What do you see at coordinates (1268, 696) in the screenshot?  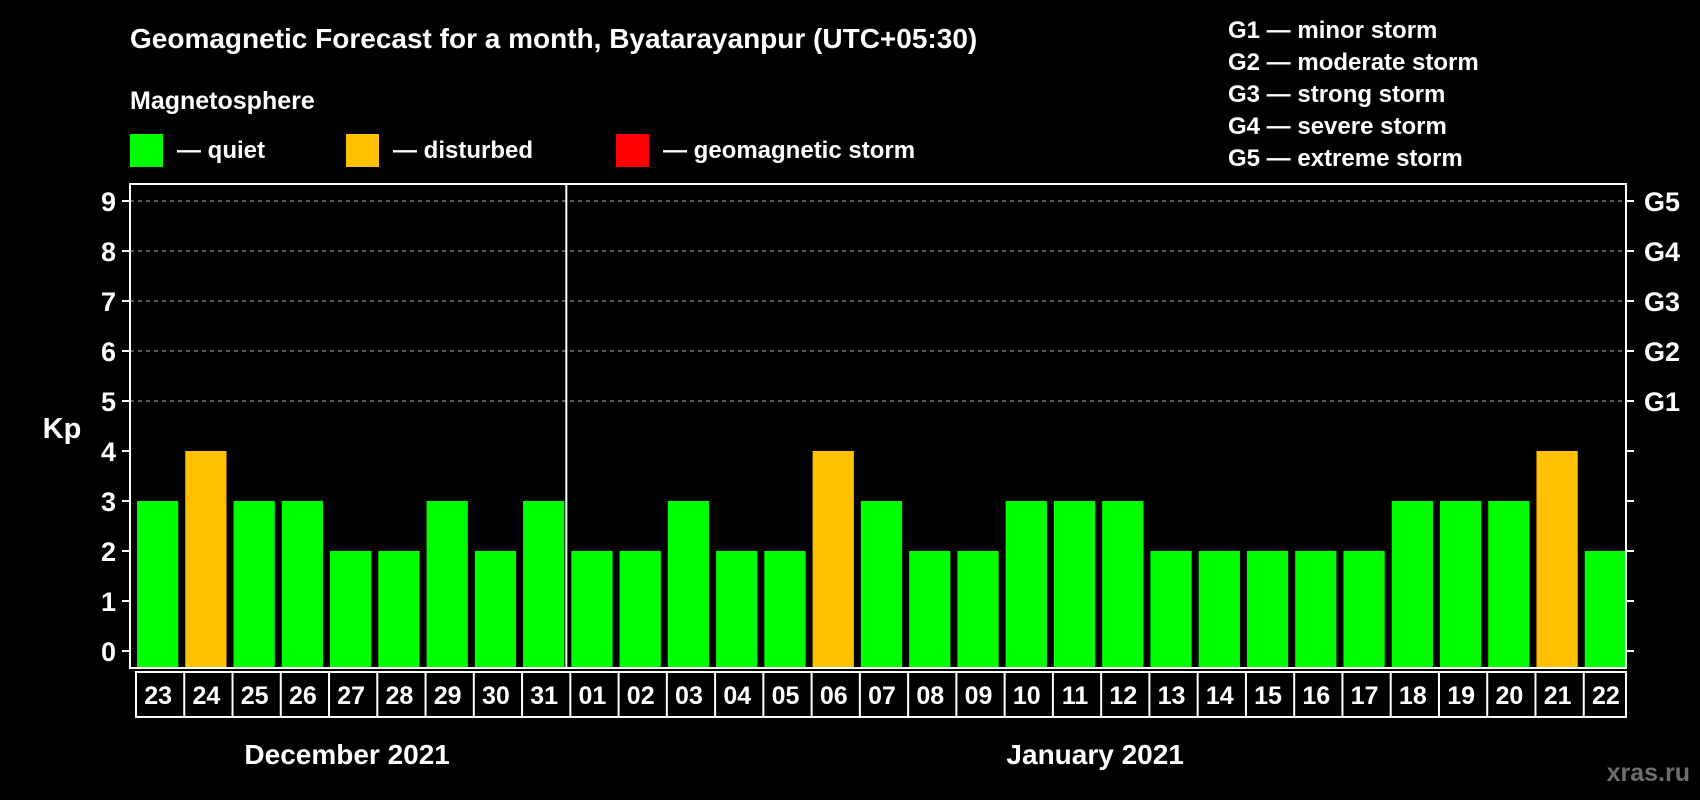 I see `x-tick-label-15: 15` at bounding box center [1268, 696].